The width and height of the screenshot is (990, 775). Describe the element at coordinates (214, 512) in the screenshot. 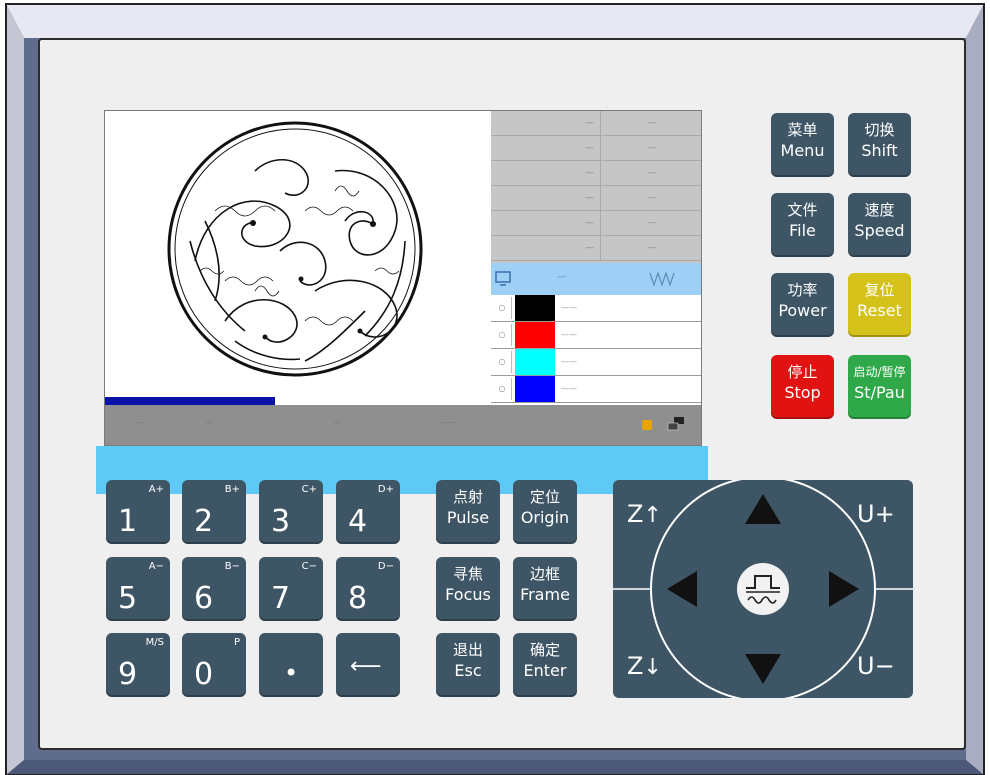

I see `key-2: 2 B+` at that location.